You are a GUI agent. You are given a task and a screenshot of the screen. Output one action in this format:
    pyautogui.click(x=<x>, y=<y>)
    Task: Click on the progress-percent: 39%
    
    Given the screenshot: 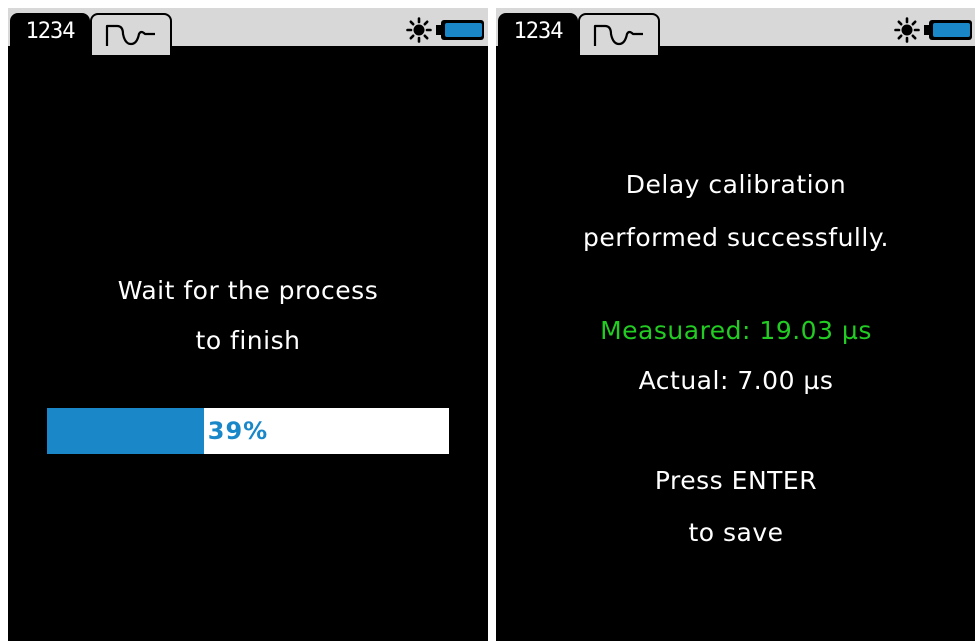 What is the action you would take?
    pyautogui.click(x=238, y=431)
    